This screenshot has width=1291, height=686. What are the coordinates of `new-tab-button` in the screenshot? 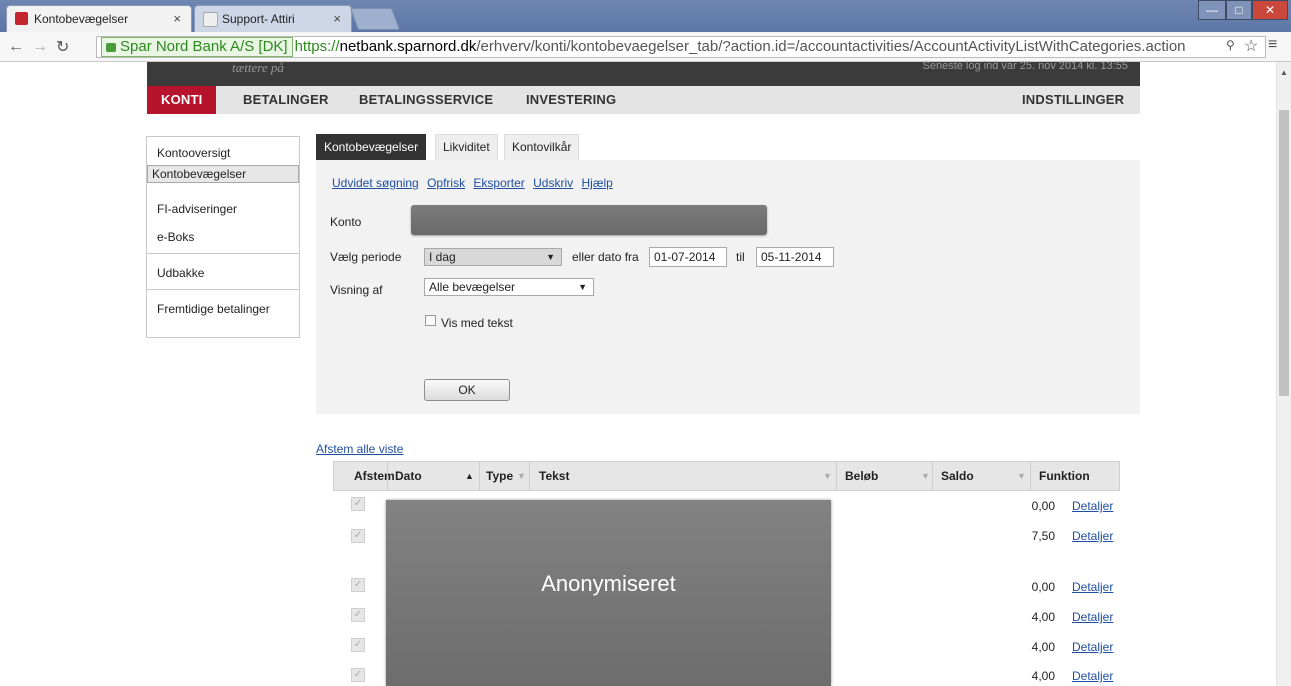 It's located at (375, 19).